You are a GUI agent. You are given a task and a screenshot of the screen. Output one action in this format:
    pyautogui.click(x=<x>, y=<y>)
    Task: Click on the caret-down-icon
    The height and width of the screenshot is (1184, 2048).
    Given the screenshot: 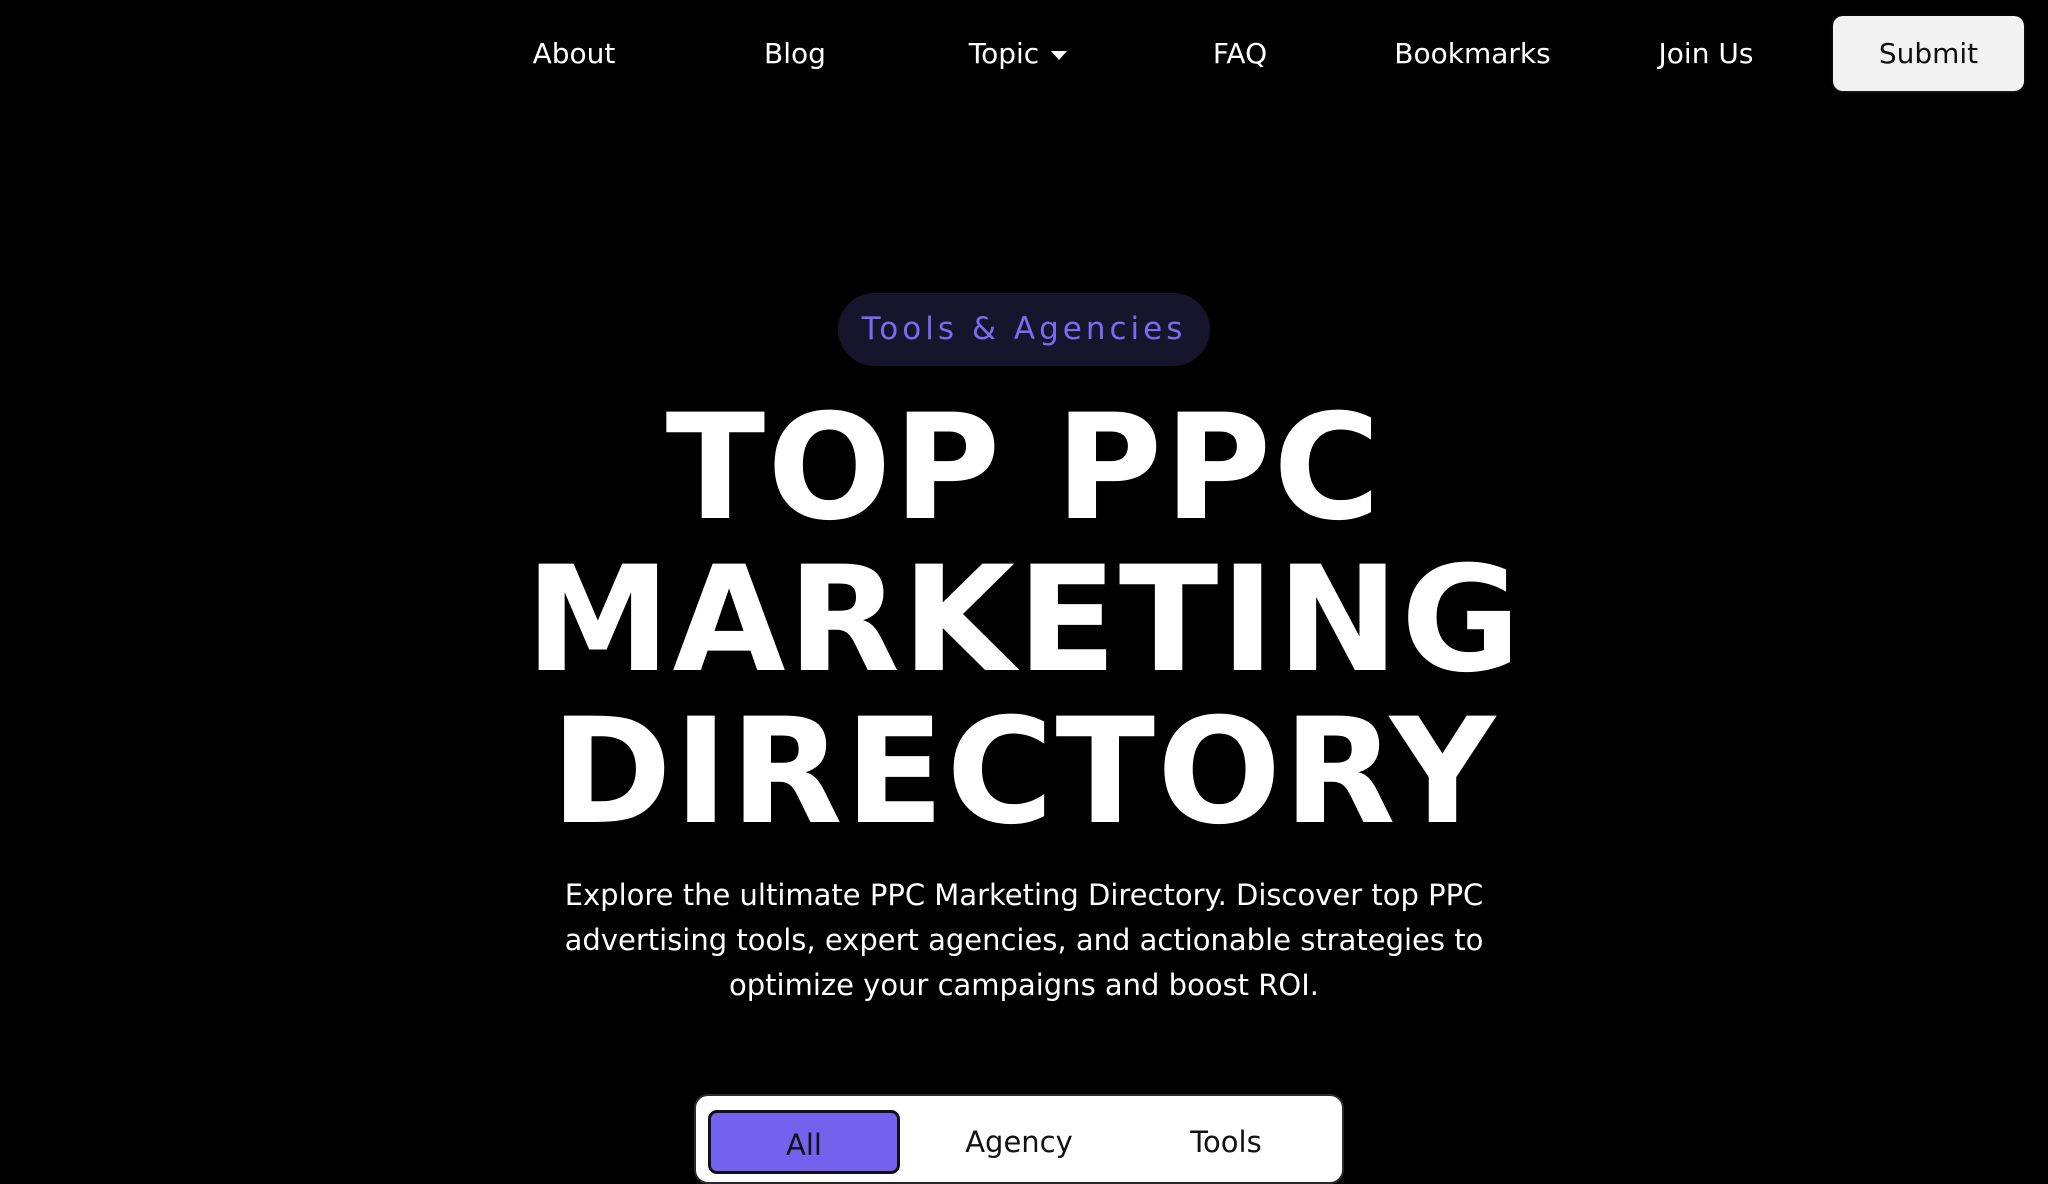 What is the action you would take?
    pyautogui.click(x=1059, y=55)
    